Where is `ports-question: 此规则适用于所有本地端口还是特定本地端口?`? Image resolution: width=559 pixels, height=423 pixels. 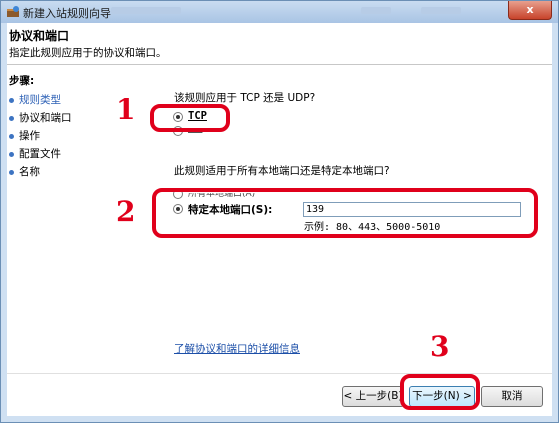 ports-question: 此规则适用于所有本地端口还是特定本地端口? is located at coordinates (282, 171).